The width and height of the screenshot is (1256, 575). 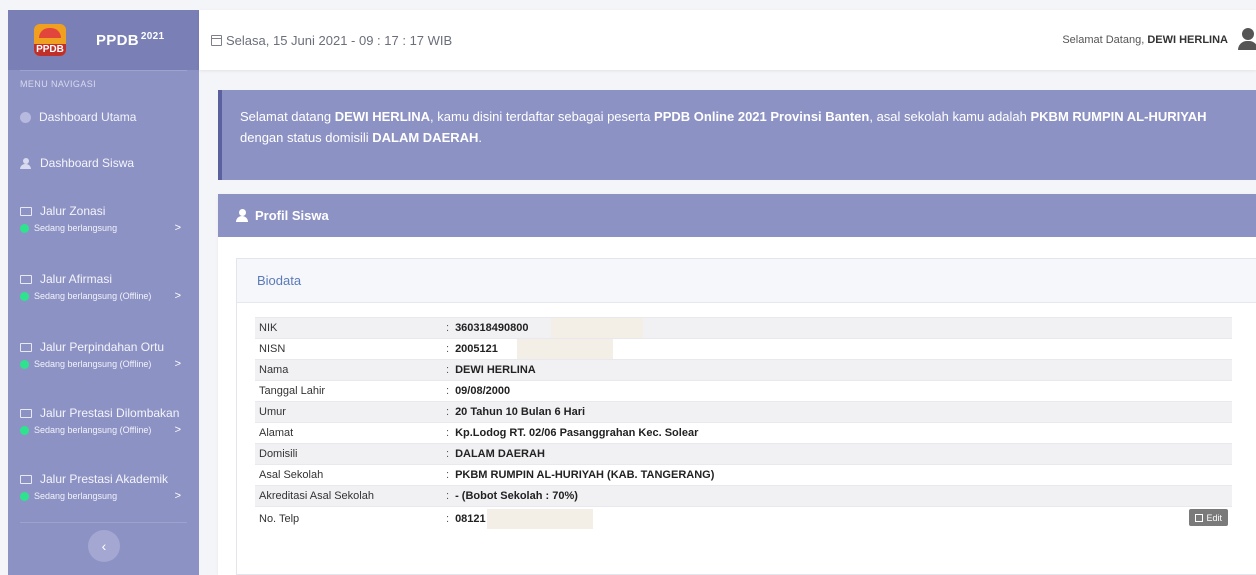 I want to click on user-avatar-icon, so click(x=1247, y=39).